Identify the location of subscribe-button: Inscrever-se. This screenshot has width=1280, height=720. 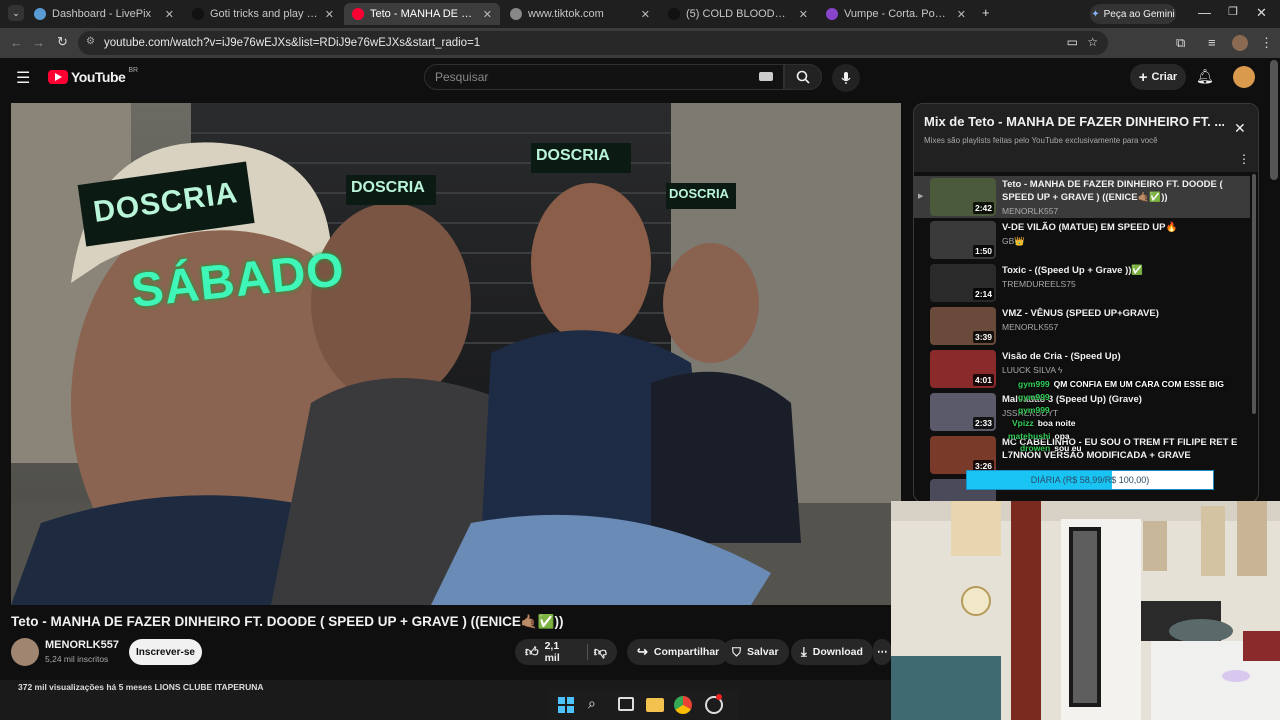
(165, 652).